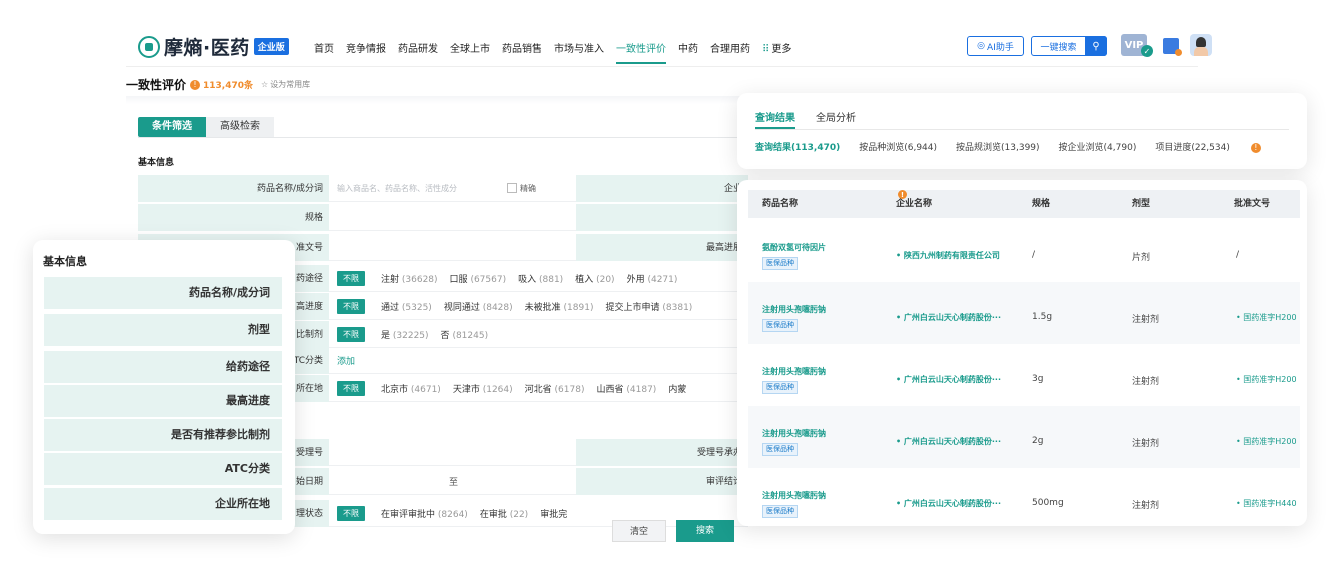 This screenshot has width=1342, height=574. What do you see at coordinates (163, 293) in the screenshot?
I see `card-row-drug-name: 药品名称/成分词` at bounding box center [163, 293].